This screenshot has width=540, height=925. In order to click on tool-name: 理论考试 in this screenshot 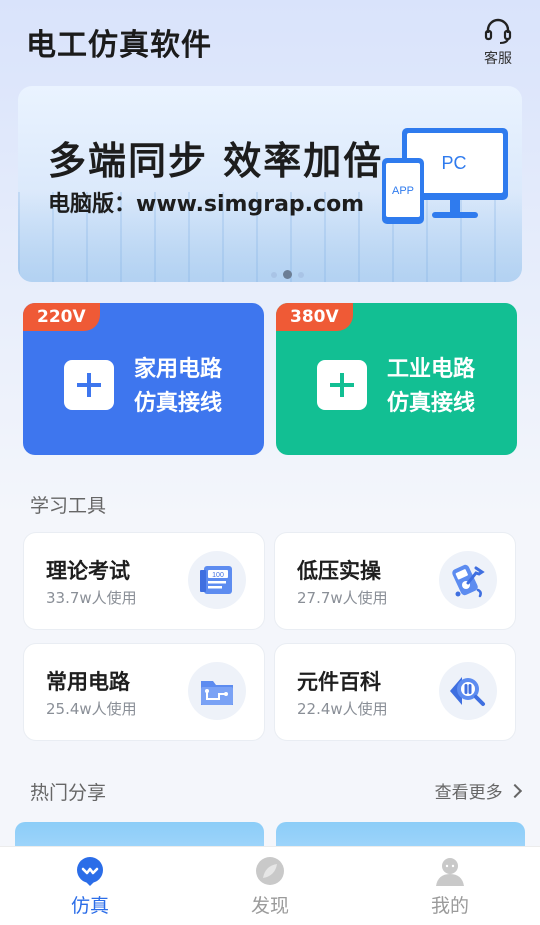, I will do `click(88, 571)`.